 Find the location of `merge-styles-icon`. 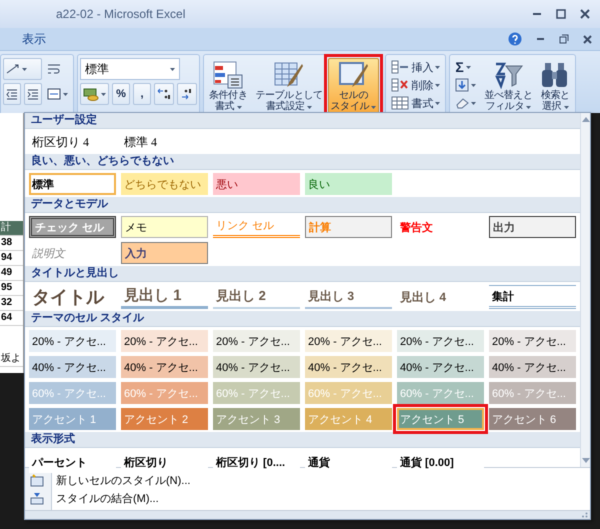

merge-styles-icon is located at coordinates (37, 498).